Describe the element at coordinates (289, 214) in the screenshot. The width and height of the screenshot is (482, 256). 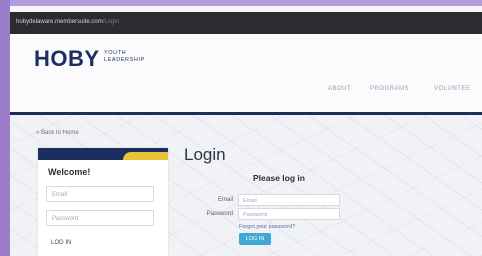
I see `password-field: Password` at that location.